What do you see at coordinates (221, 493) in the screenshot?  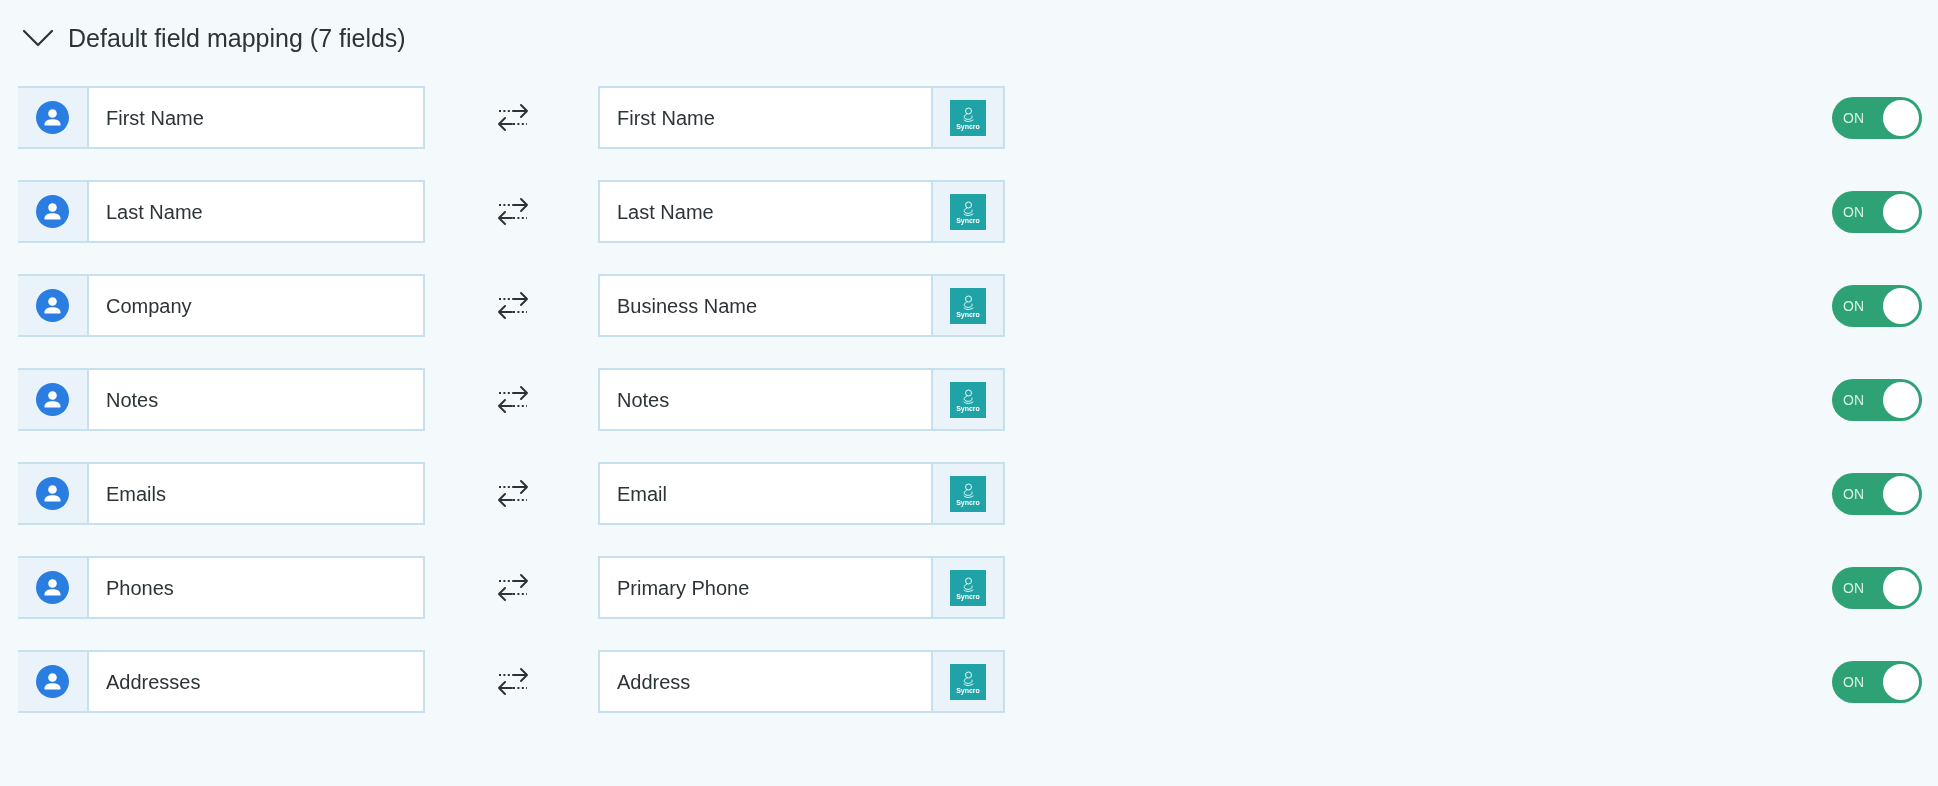 I see `source-field: Emails` at bounding box center [221, 493].